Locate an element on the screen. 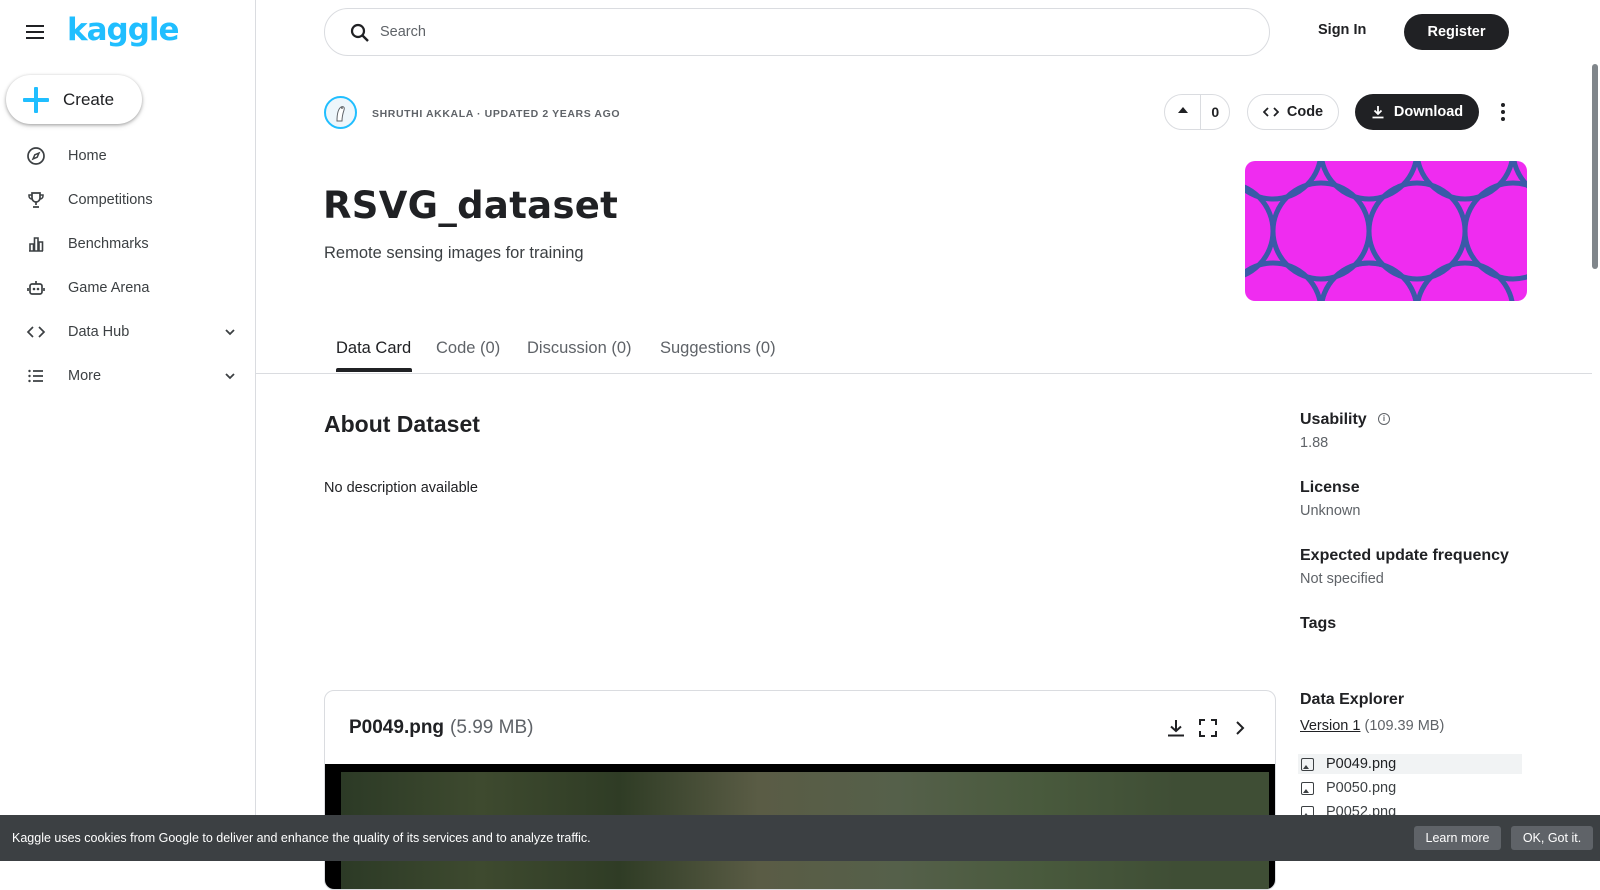 The height and width of the screenshot is (890, 1600). download-button-label: Download is located at coordinates (1428, 112).